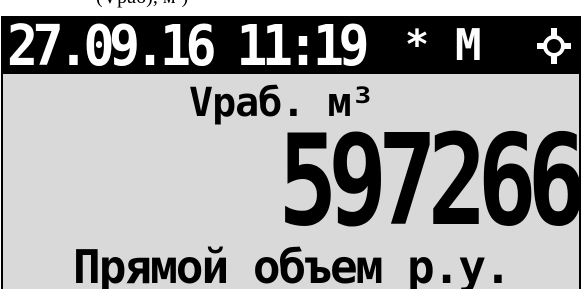  I want to click on caption-text: (Vраб), м³), so click(142, 4).